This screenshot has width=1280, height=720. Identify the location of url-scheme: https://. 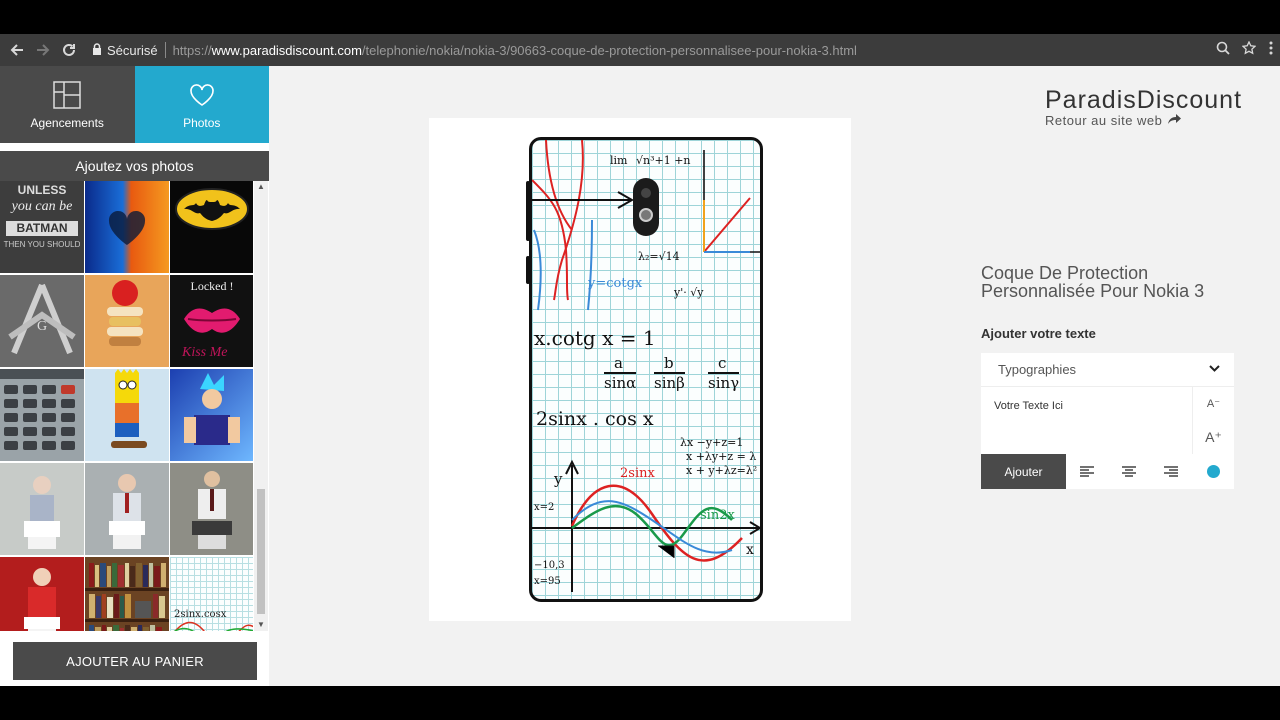
(192, 50).